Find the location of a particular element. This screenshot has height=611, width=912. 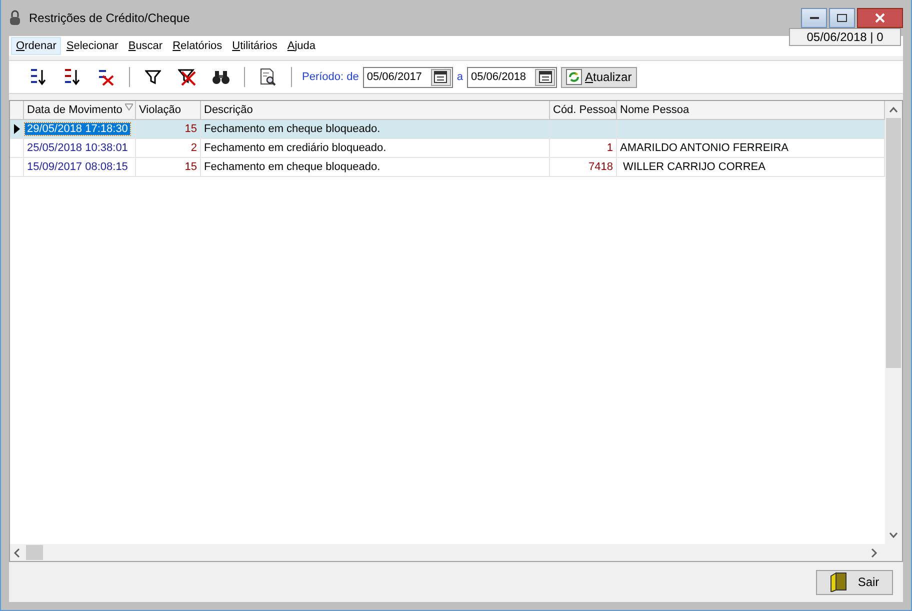

period-label: Período: de is located at coordinates (330, 77).